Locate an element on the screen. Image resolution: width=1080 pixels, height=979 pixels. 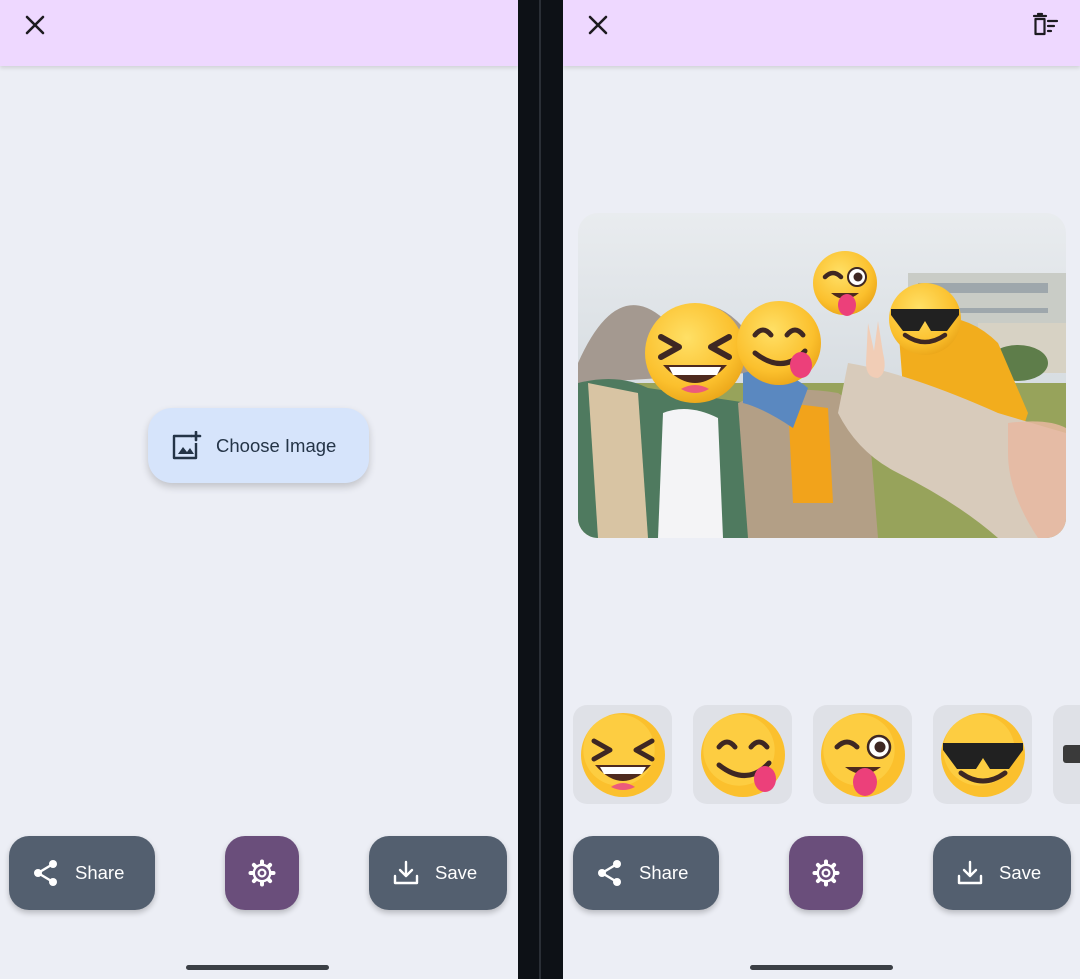
face-savoring-food-icon is located at coordinates (742, 754).